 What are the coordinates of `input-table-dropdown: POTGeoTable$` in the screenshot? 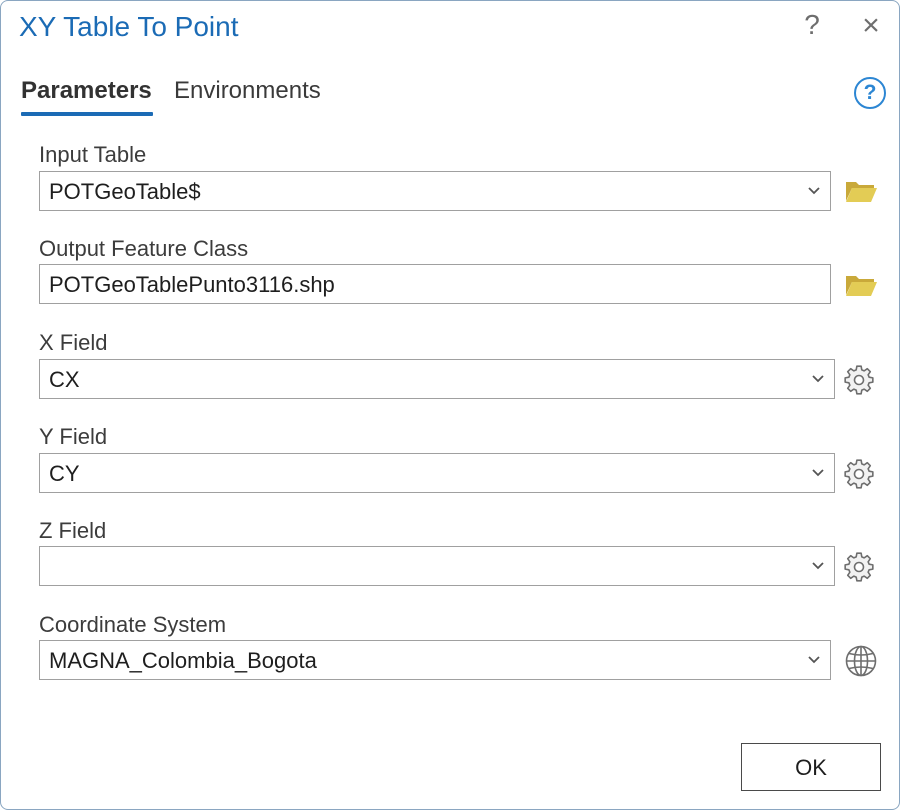 It's located at (435, 191).